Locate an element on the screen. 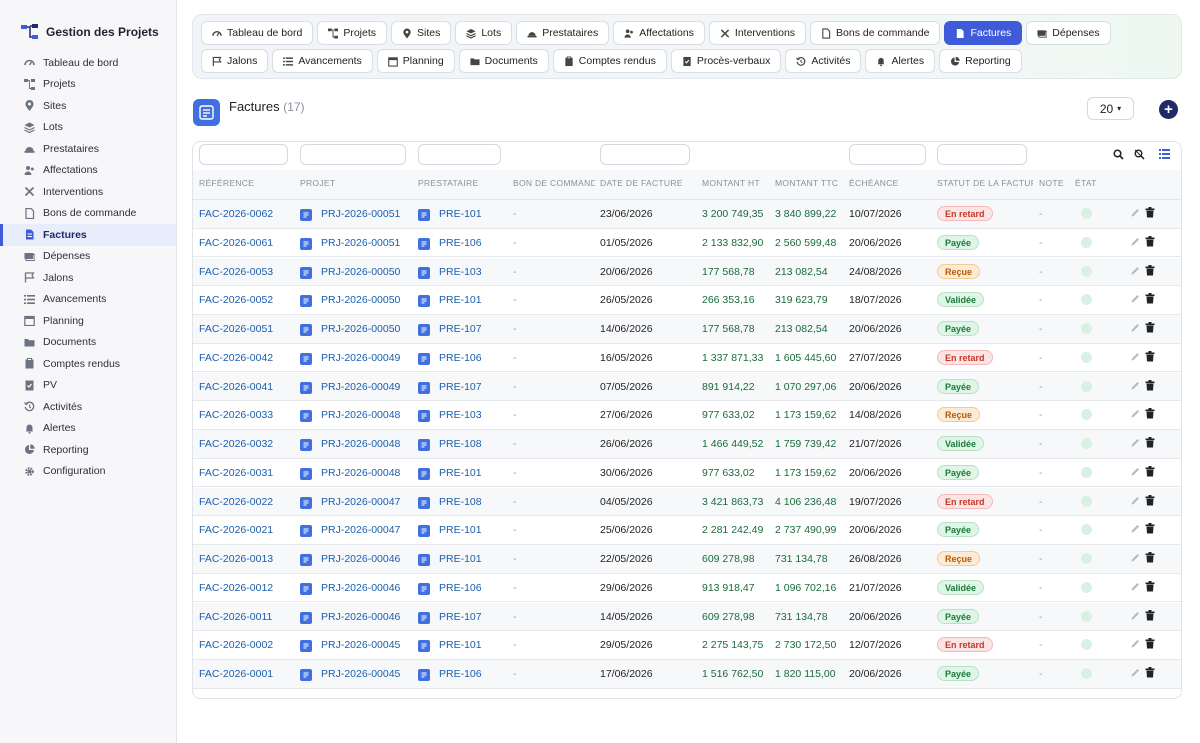 This screenshot has width=1200, height=743. filter-reference-input is located at coordinates (243, 154).